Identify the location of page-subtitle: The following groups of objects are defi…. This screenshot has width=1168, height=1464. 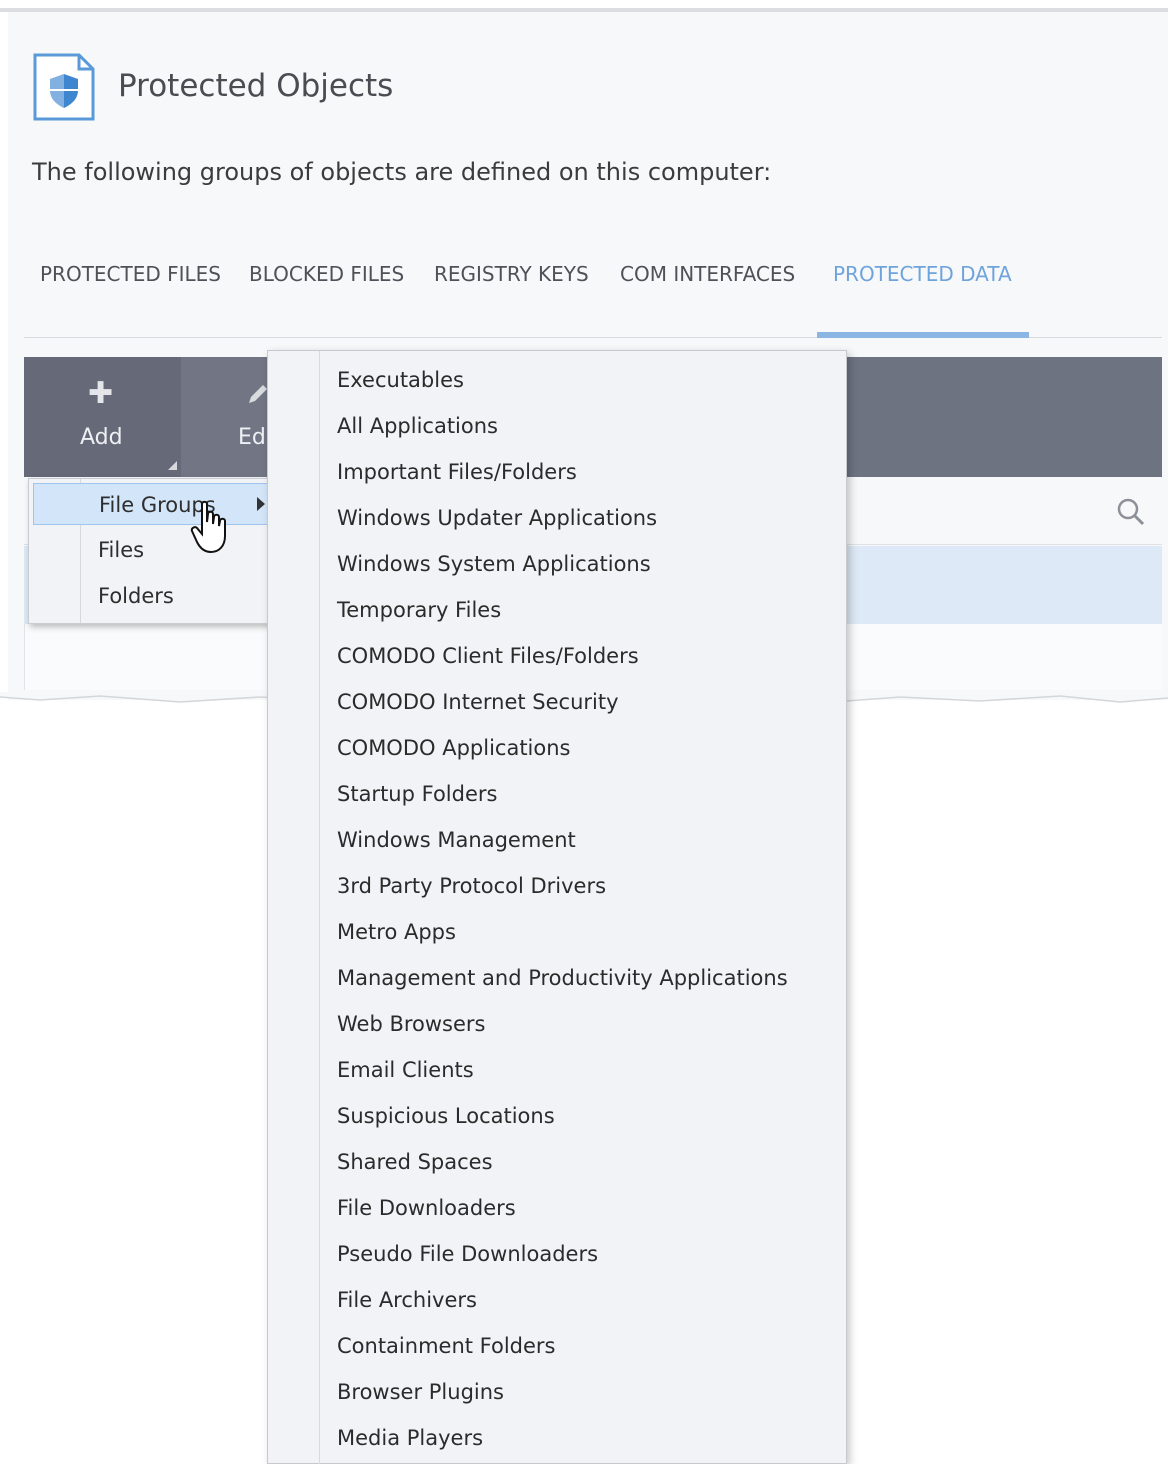
(402, 172).